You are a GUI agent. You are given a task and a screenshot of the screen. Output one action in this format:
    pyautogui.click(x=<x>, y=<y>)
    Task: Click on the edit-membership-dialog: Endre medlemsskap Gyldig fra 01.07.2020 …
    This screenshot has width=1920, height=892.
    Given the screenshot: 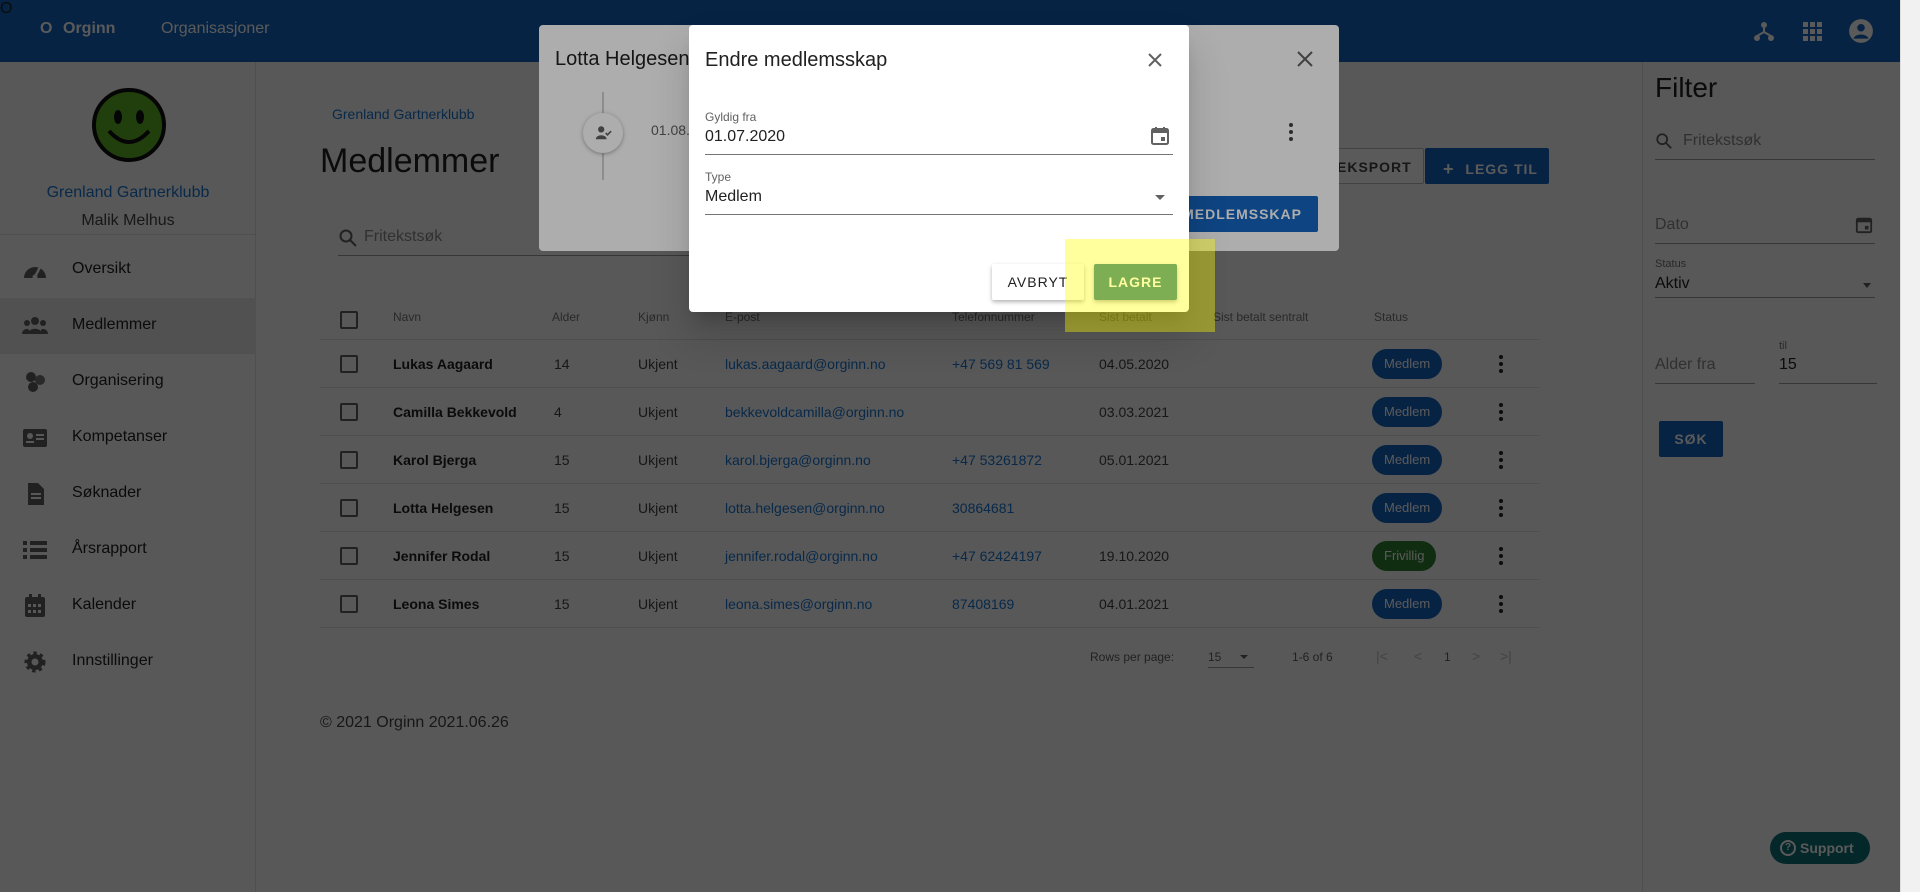 What is the action you would take?
    pyautogui.click(x=952, y=178)
    